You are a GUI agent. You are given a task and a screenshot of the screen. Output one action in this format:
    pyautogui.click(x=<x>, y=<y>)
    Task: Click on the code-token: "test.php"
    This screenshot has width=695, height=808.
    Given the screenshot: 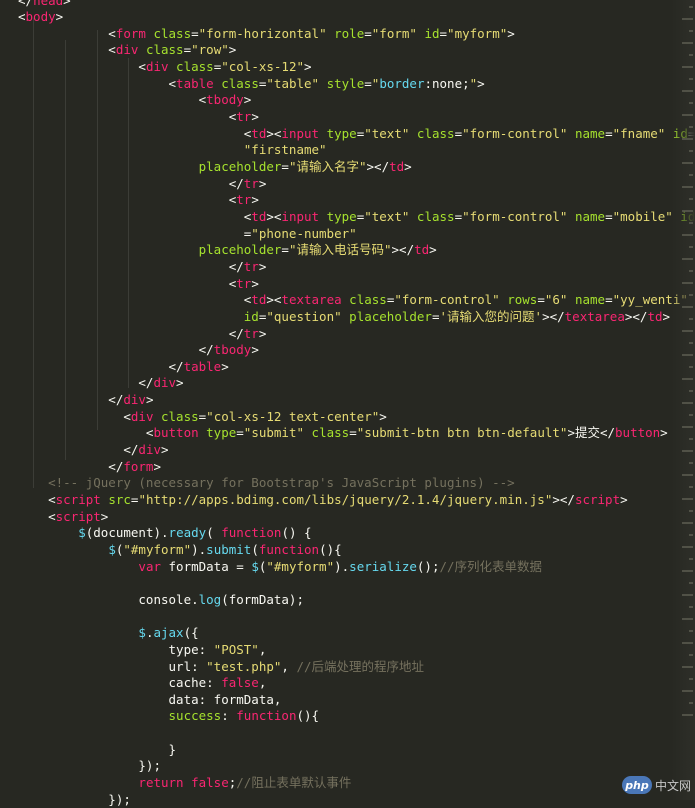 What is the action you would take?
    pyautogui.click(x=244, y=666)
    